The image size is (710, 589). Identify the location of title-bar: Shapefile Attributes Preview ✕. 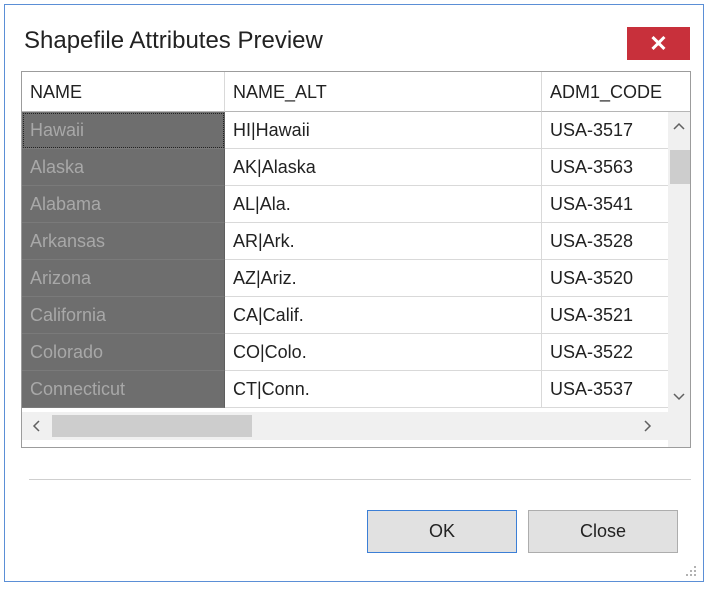
(354, 42).